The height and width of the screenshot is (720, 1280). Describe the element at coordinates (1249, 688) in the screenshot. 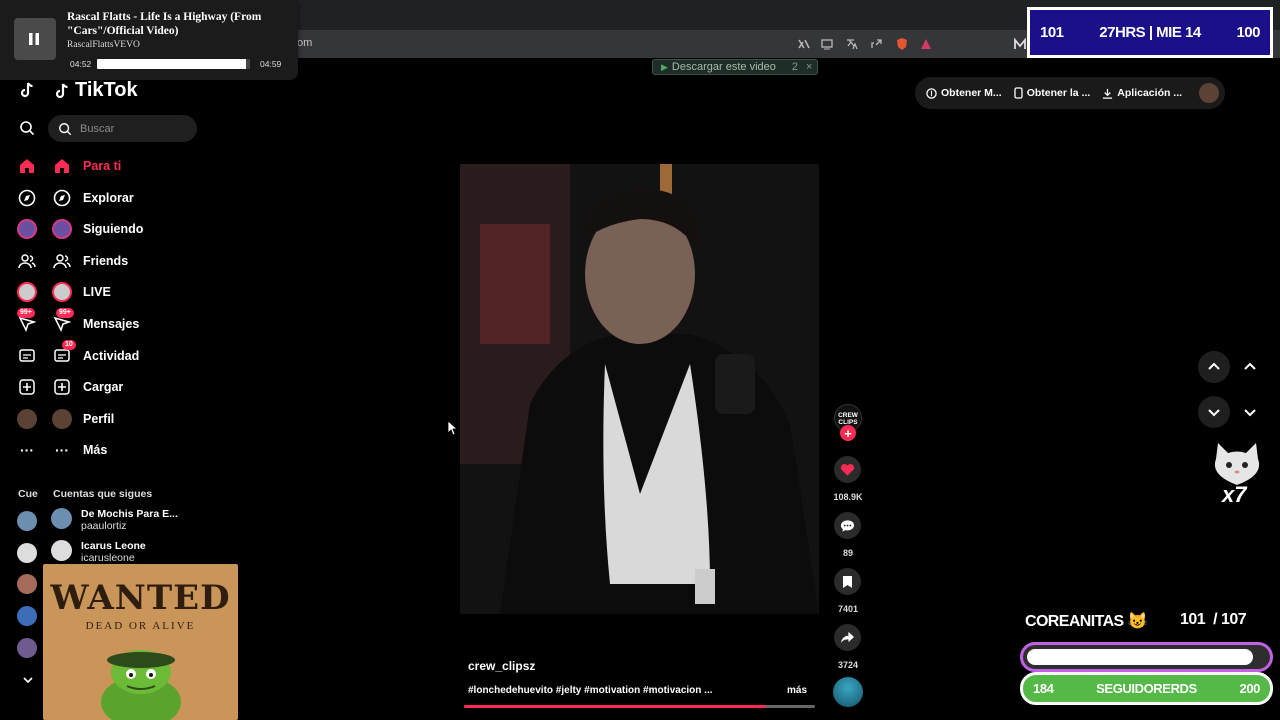

I see `followers-end: 200` at that location.